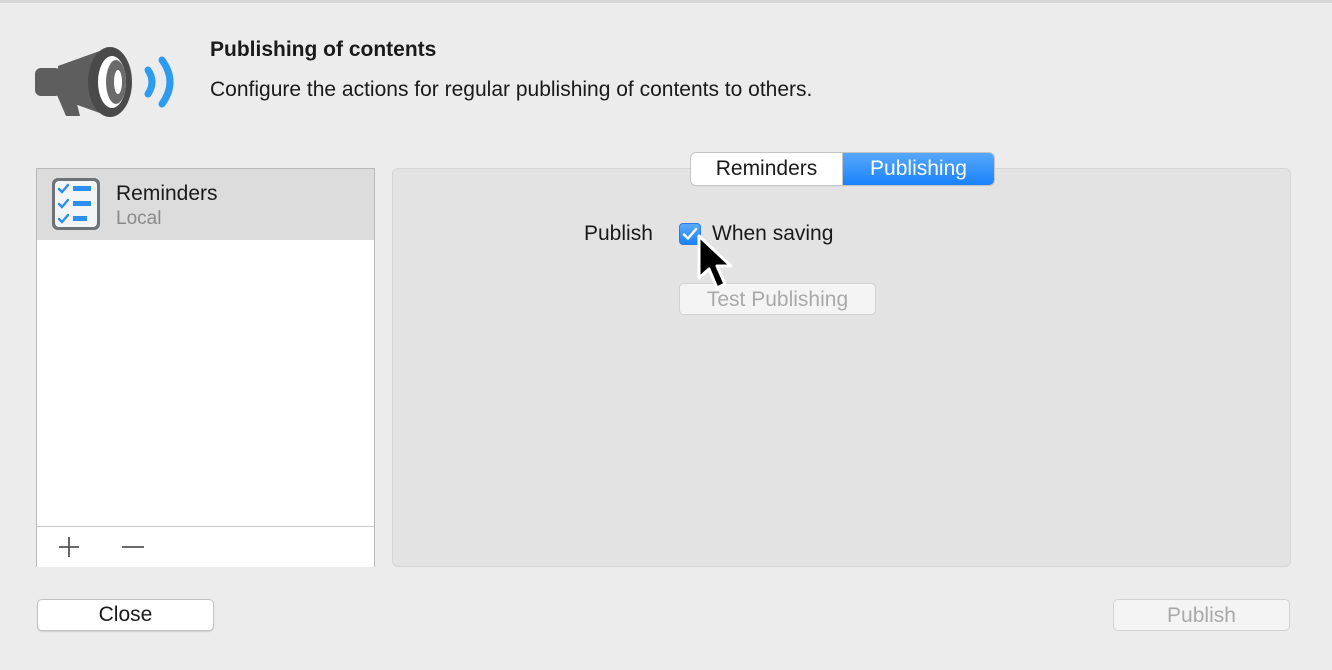 The image size is (1332, 670). I want to click on list-footer, so click(205, 546).